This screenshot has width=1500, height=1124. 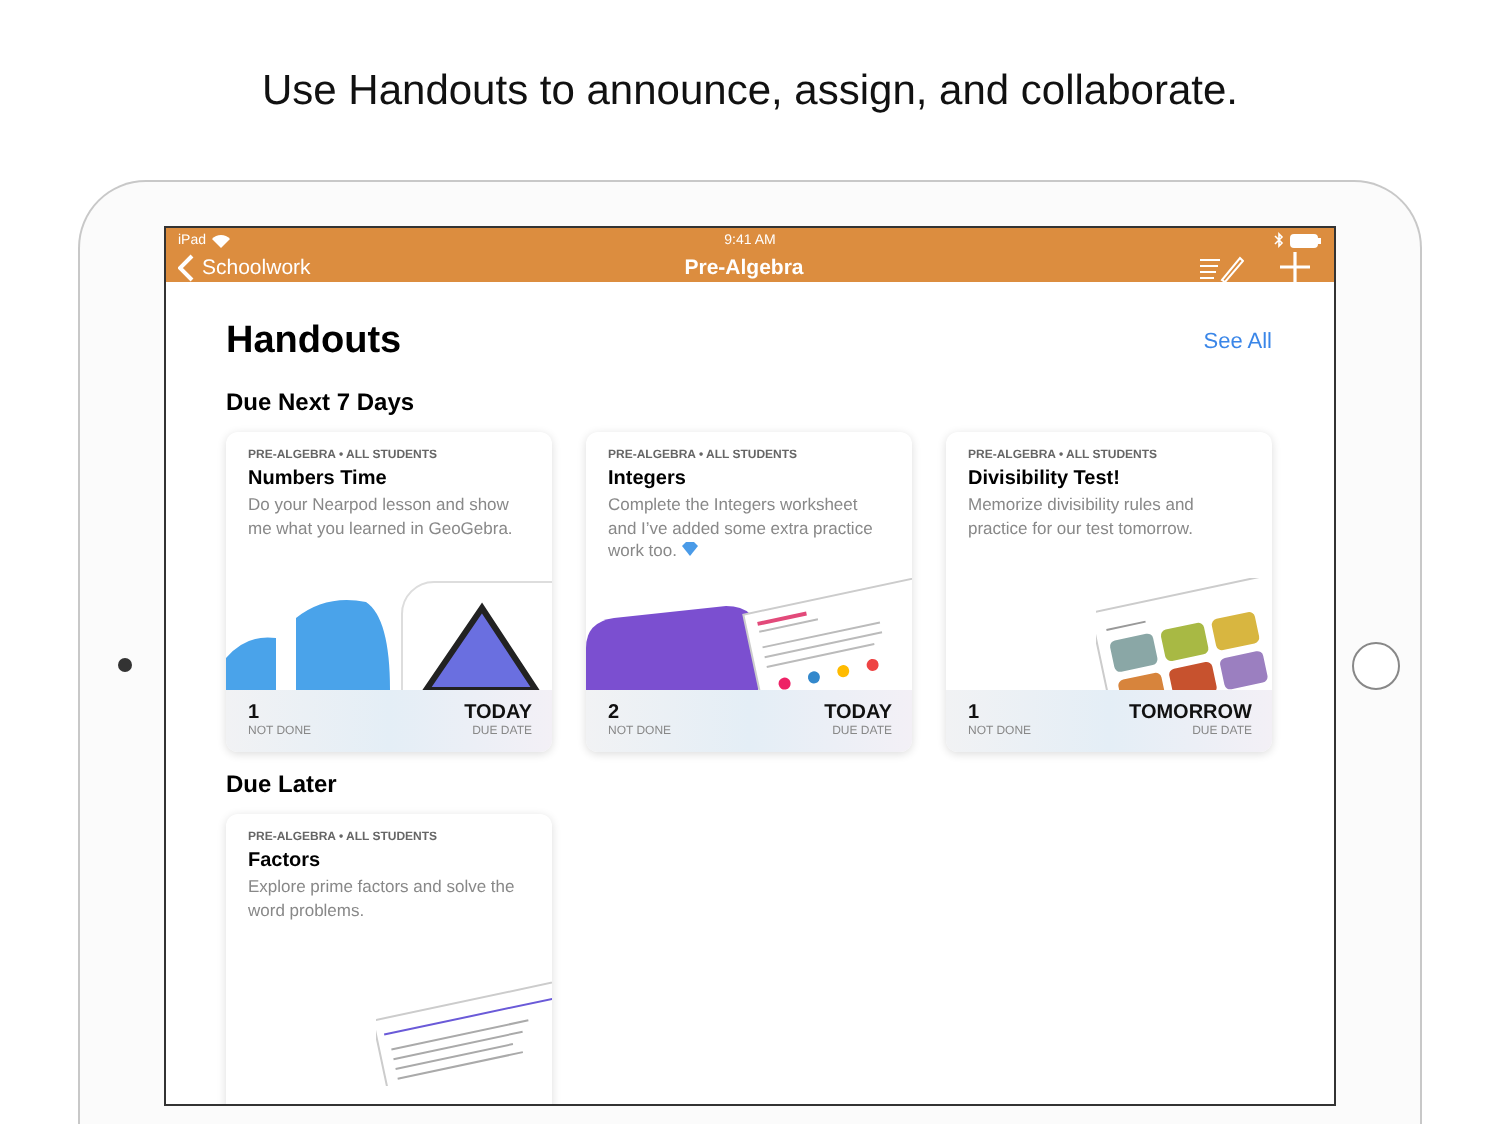 I want to click on page-title: Handouts, so click(x=314, y=342).